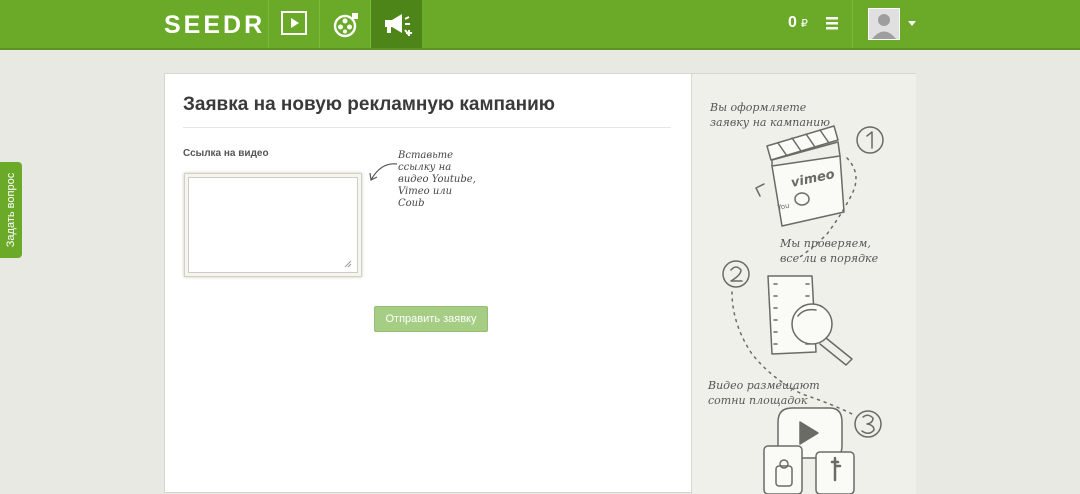 Image resolution: width=1080 pixels, height=494 pixels. Describe the element at coordinates (884, 24) in the screenshot. I see `user-avatar-icon` at that location.